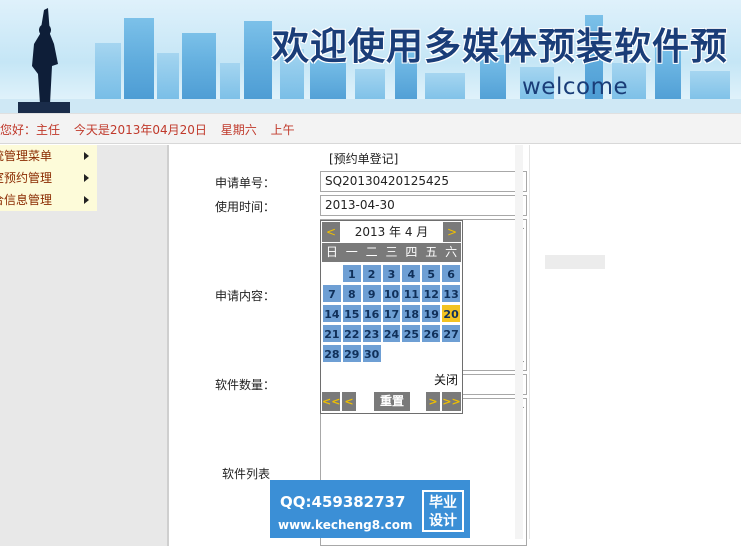  What do you see at coordinates (331, 232) in the screenshot?
I see `prev-month-button: <` at bounding box center [331, 232].